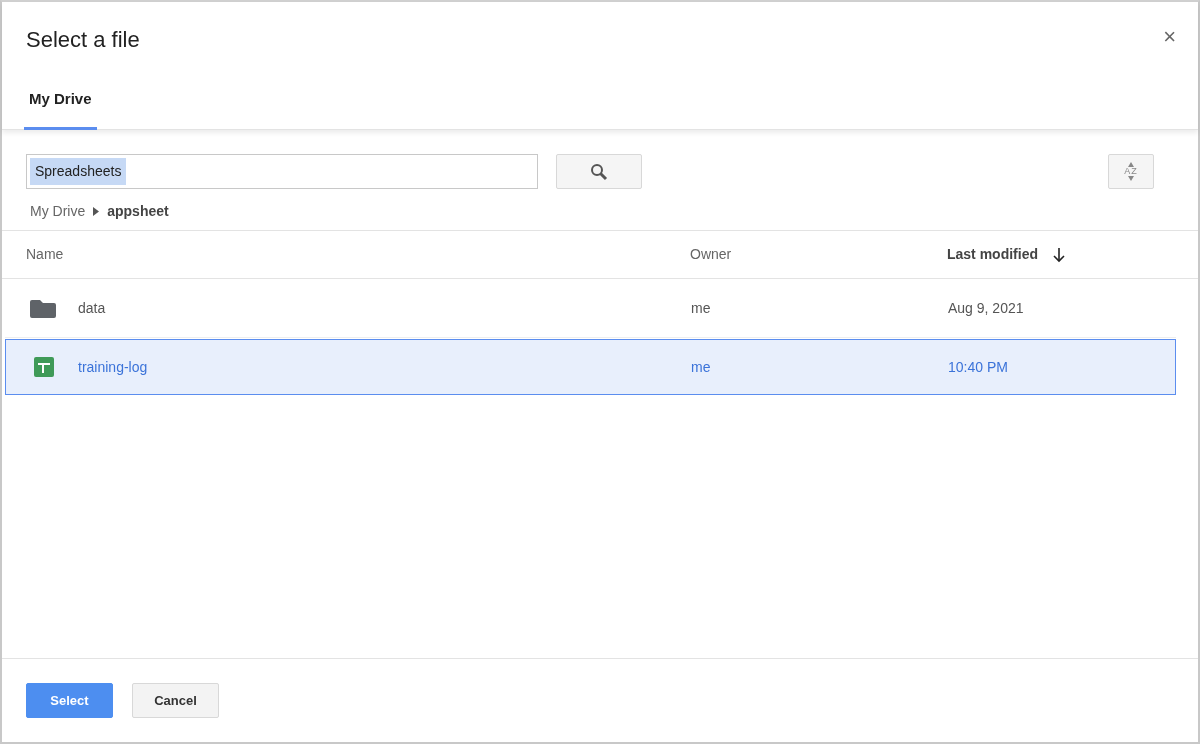 The image size is (1200, 744). What do you see at coordinates (282, 171) in the screenshot?
I see `search-field: Spreadsheets` at bounding box center [282, 171].